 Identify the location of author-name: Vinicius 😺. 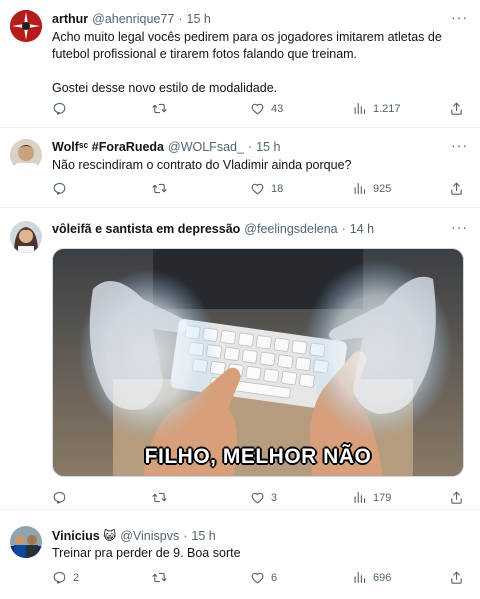
(84, 535).